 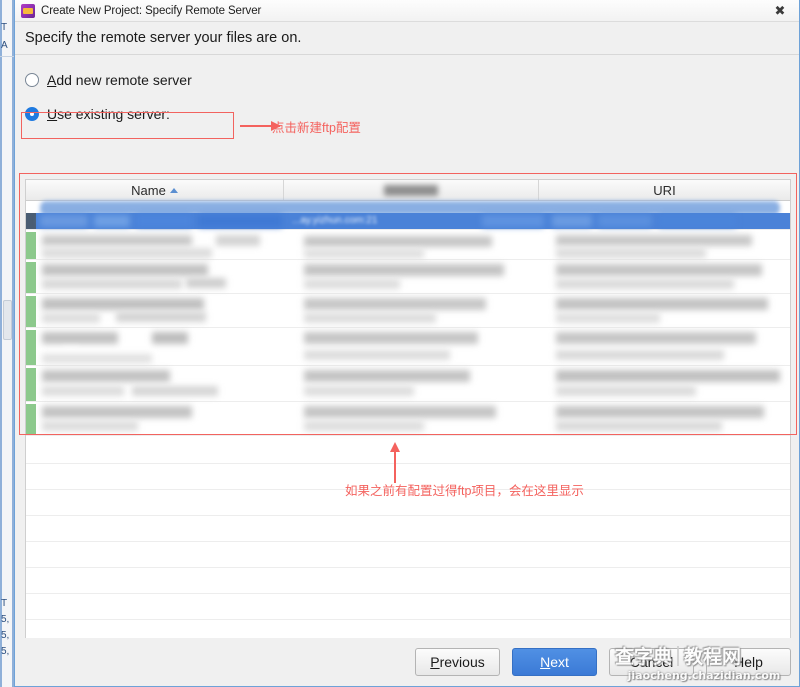 I want to click on column-header-name: Name, so click(x=155, y=190).